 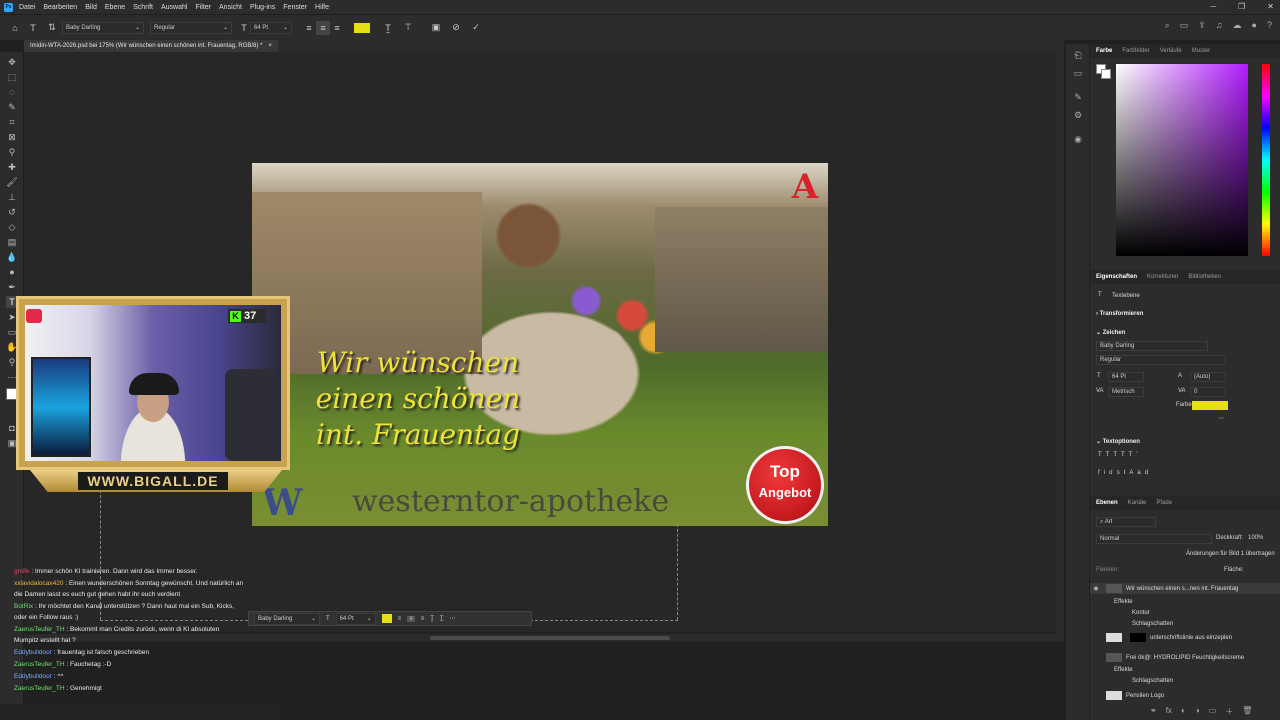 I want to click on menu-bild: Bild, so click(x=91, y=7).